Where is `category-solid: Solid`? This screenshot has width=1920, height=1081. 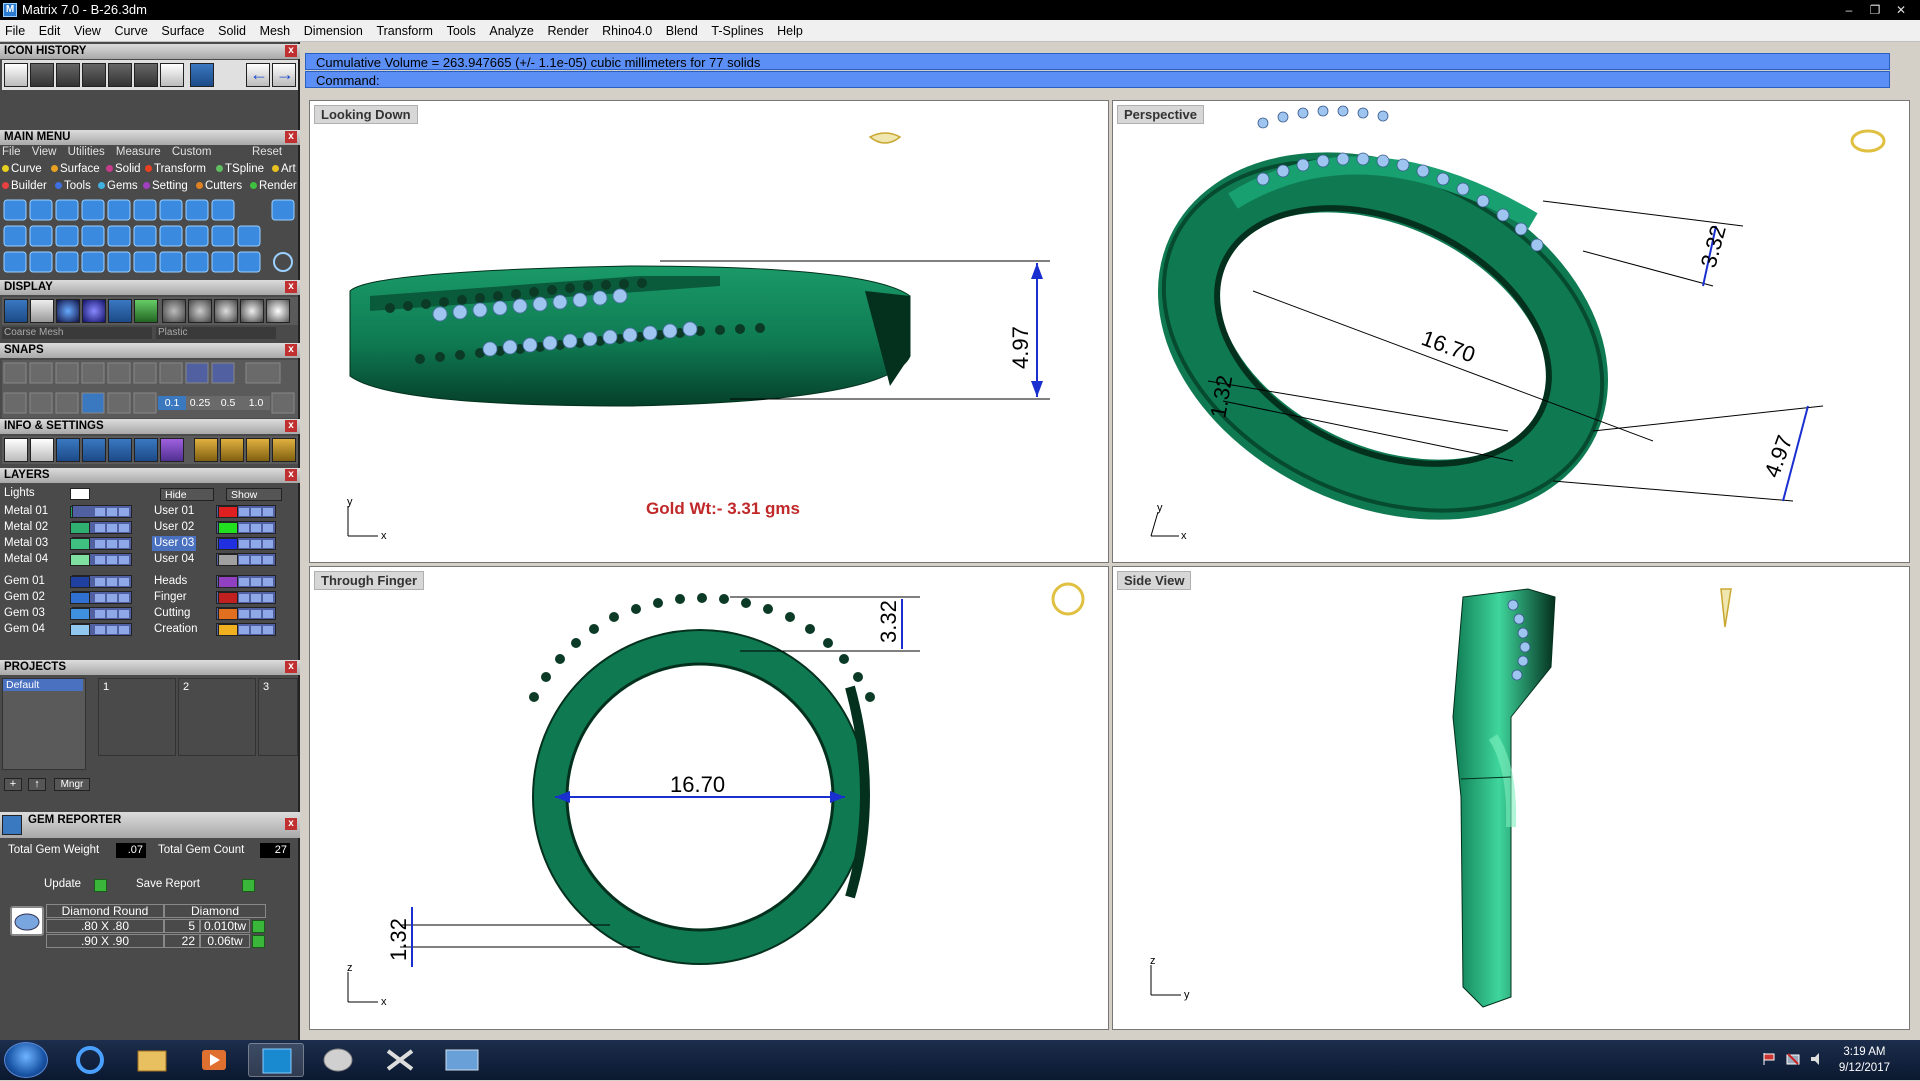
category-solid: Solid is located at coordinates (123, 169).